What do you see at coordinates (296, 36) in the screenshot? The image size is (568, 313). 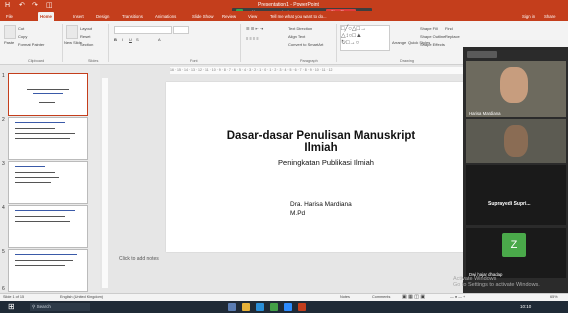 I see `align-text-button: Align Text` at bounding box center [296, 36].